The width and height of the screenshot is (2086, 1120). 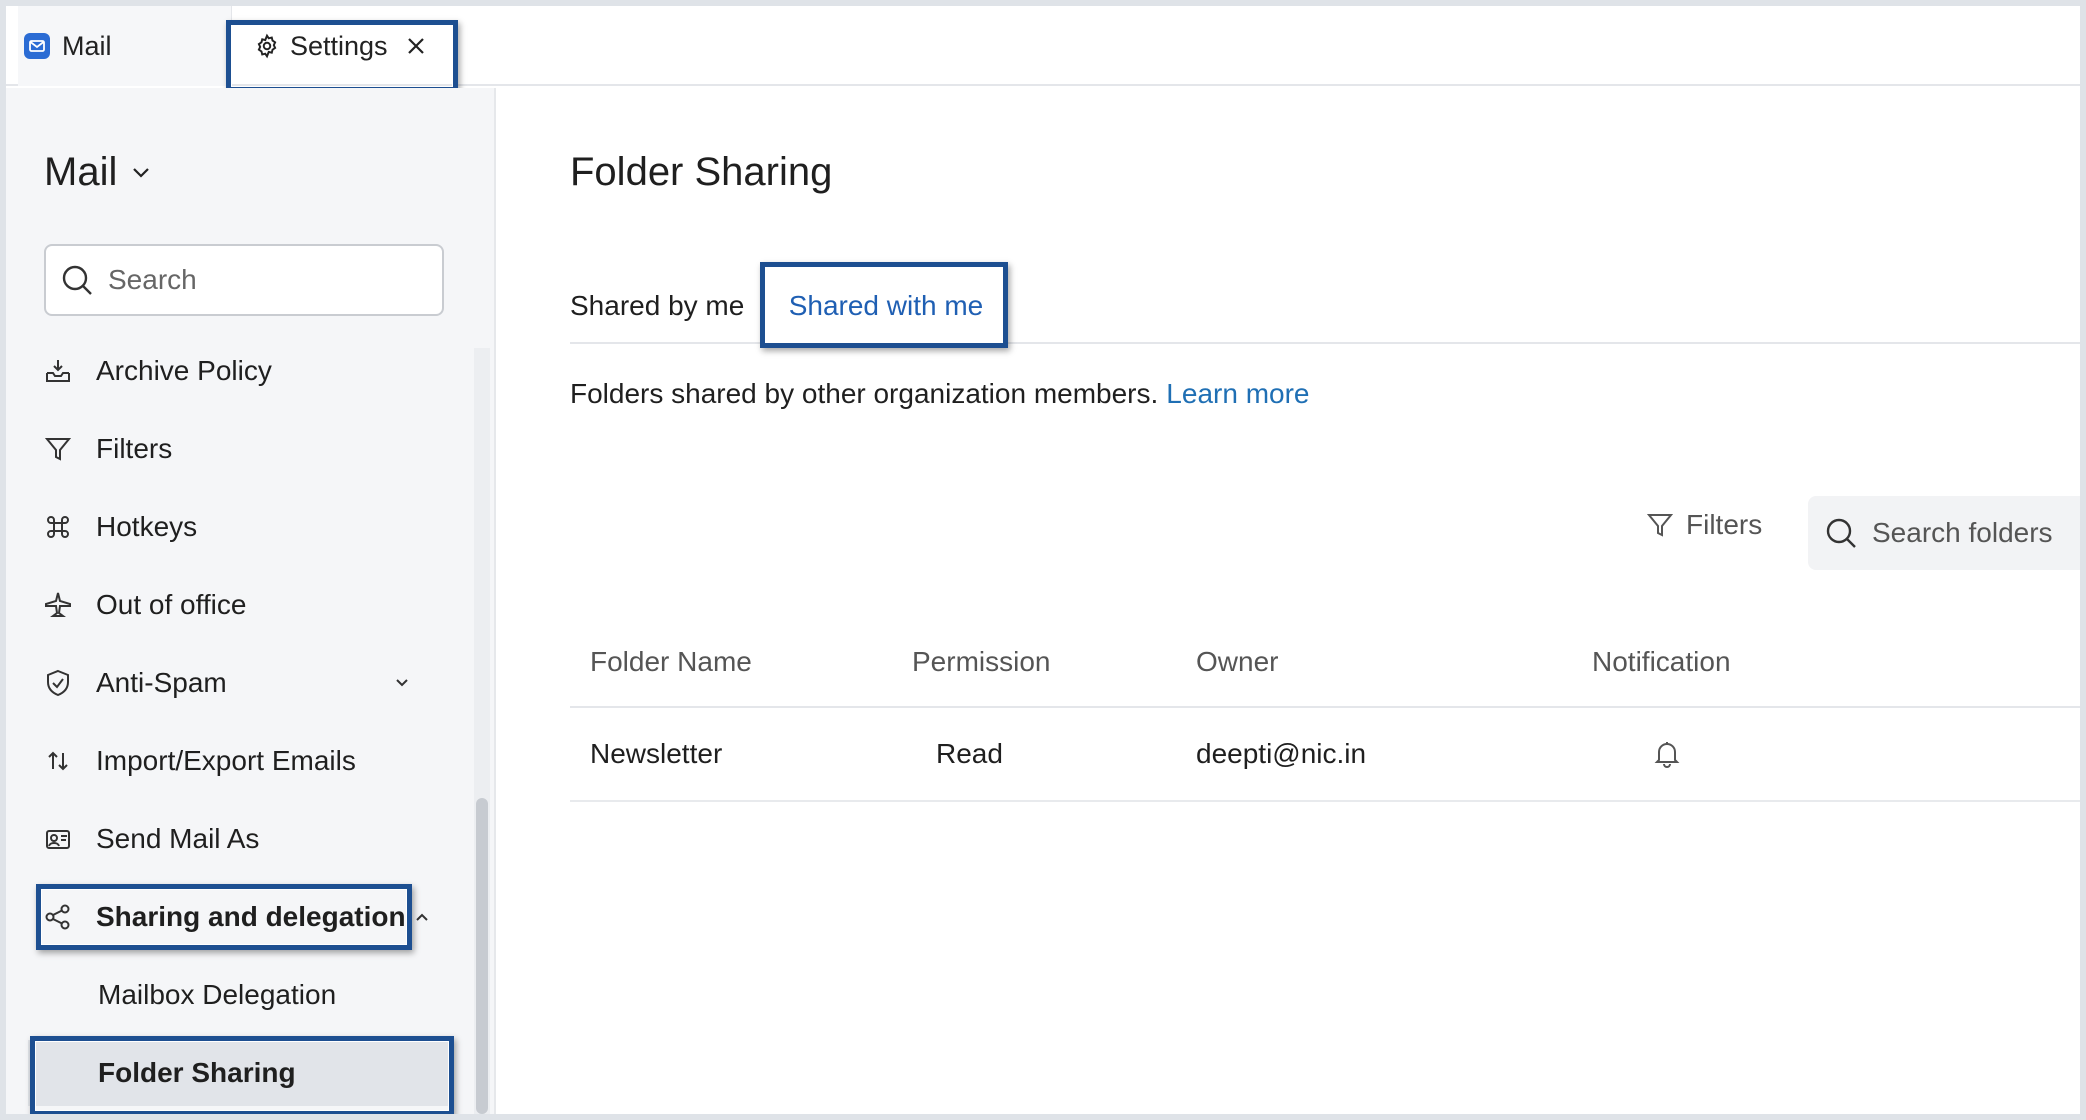 What do you see at coordinates (236, 449) in the screenshot?
I see `sidebar-item-filters: Filters` at bounding box center [236, 449].